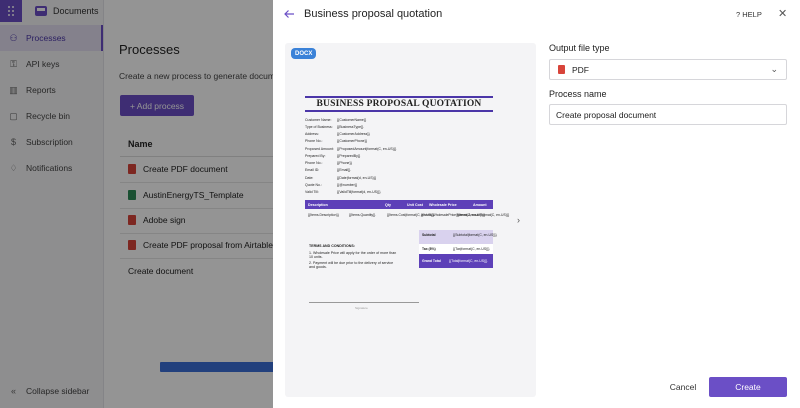  I want to click on signature-label: Signature, so click(361, 308).